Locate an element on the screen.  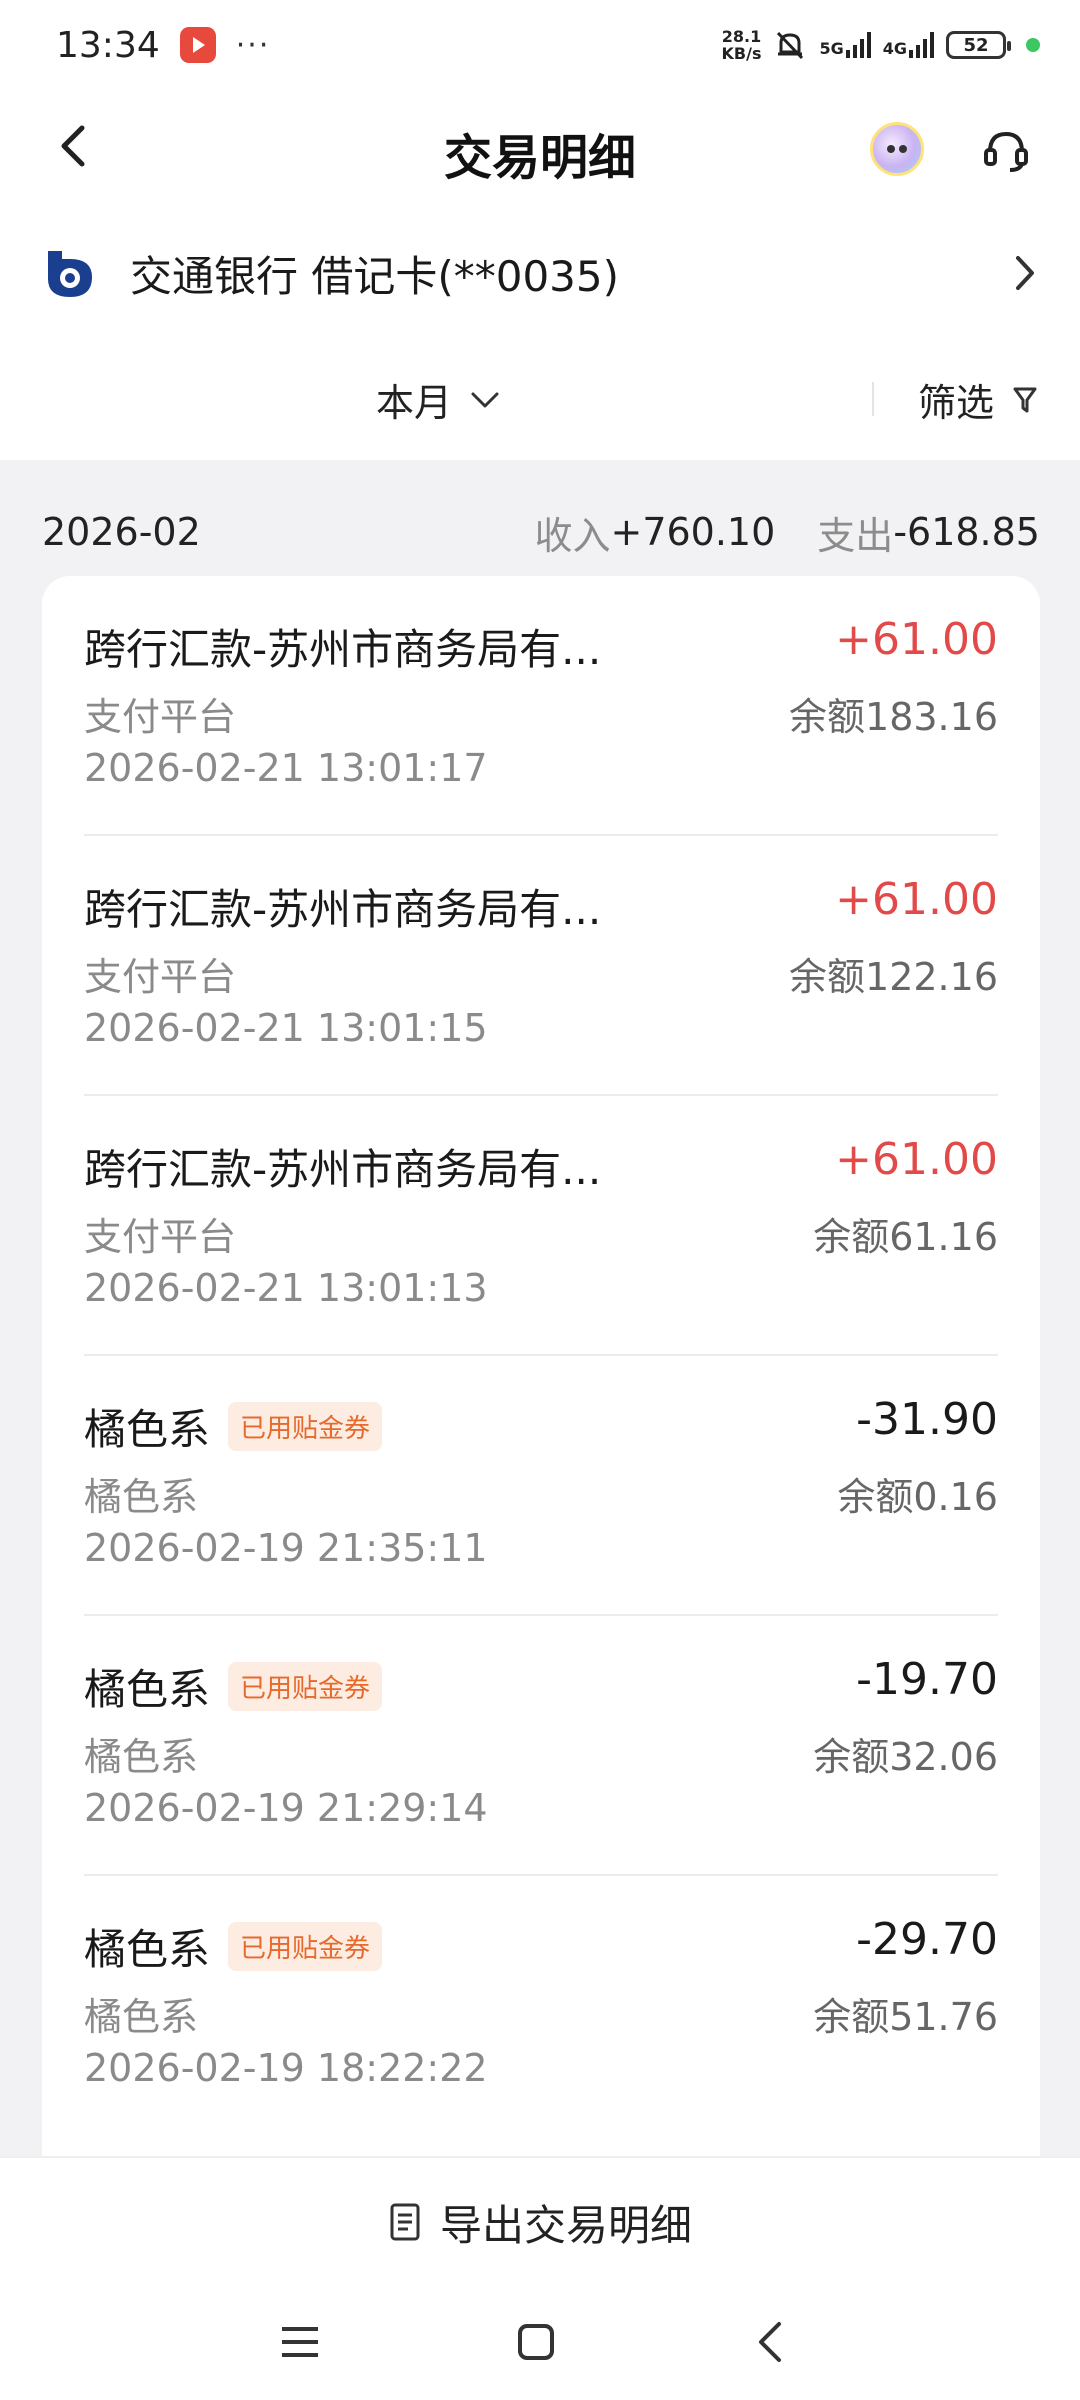
filter-button: 筛选 is located at coordinates (978, 399).